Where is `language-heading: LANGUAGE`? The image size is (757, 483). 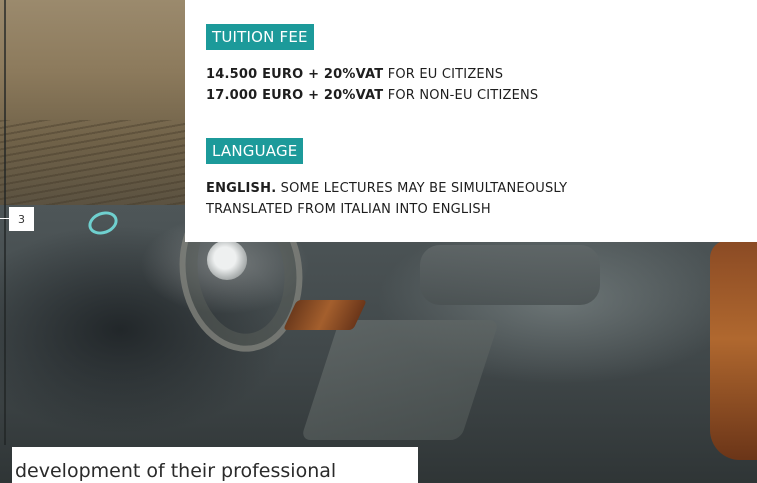
language-heading: LANGUAGE is located at coordinates (255, 151).